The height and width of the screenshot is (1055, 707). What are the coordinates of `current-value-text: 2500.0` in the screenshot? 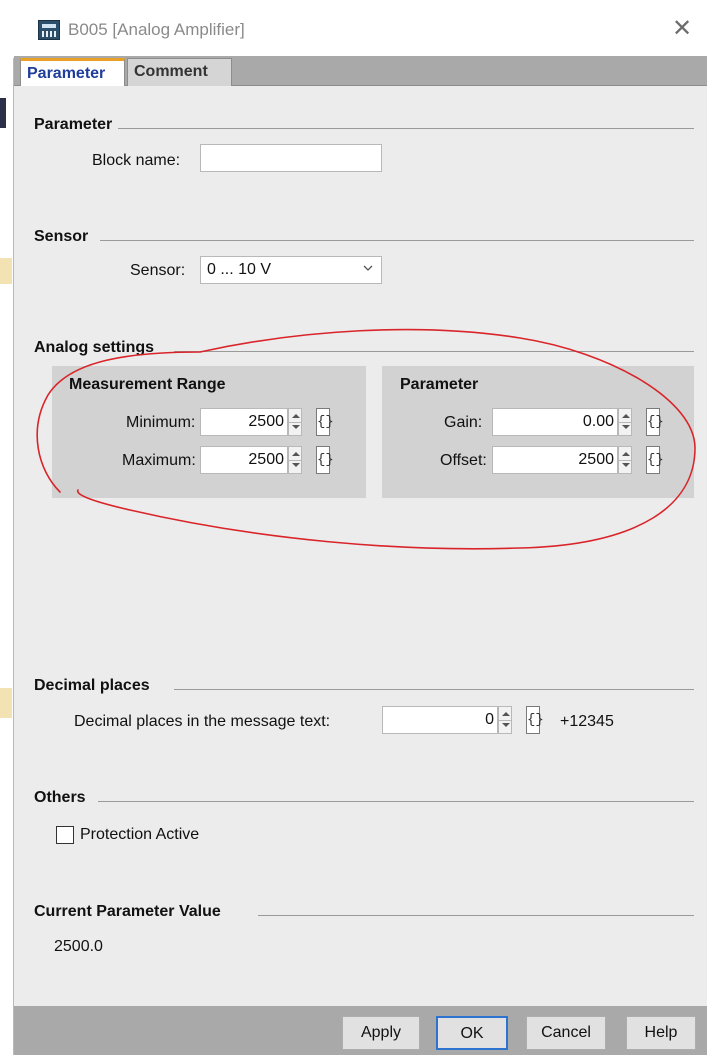 It's located at (78, 946).